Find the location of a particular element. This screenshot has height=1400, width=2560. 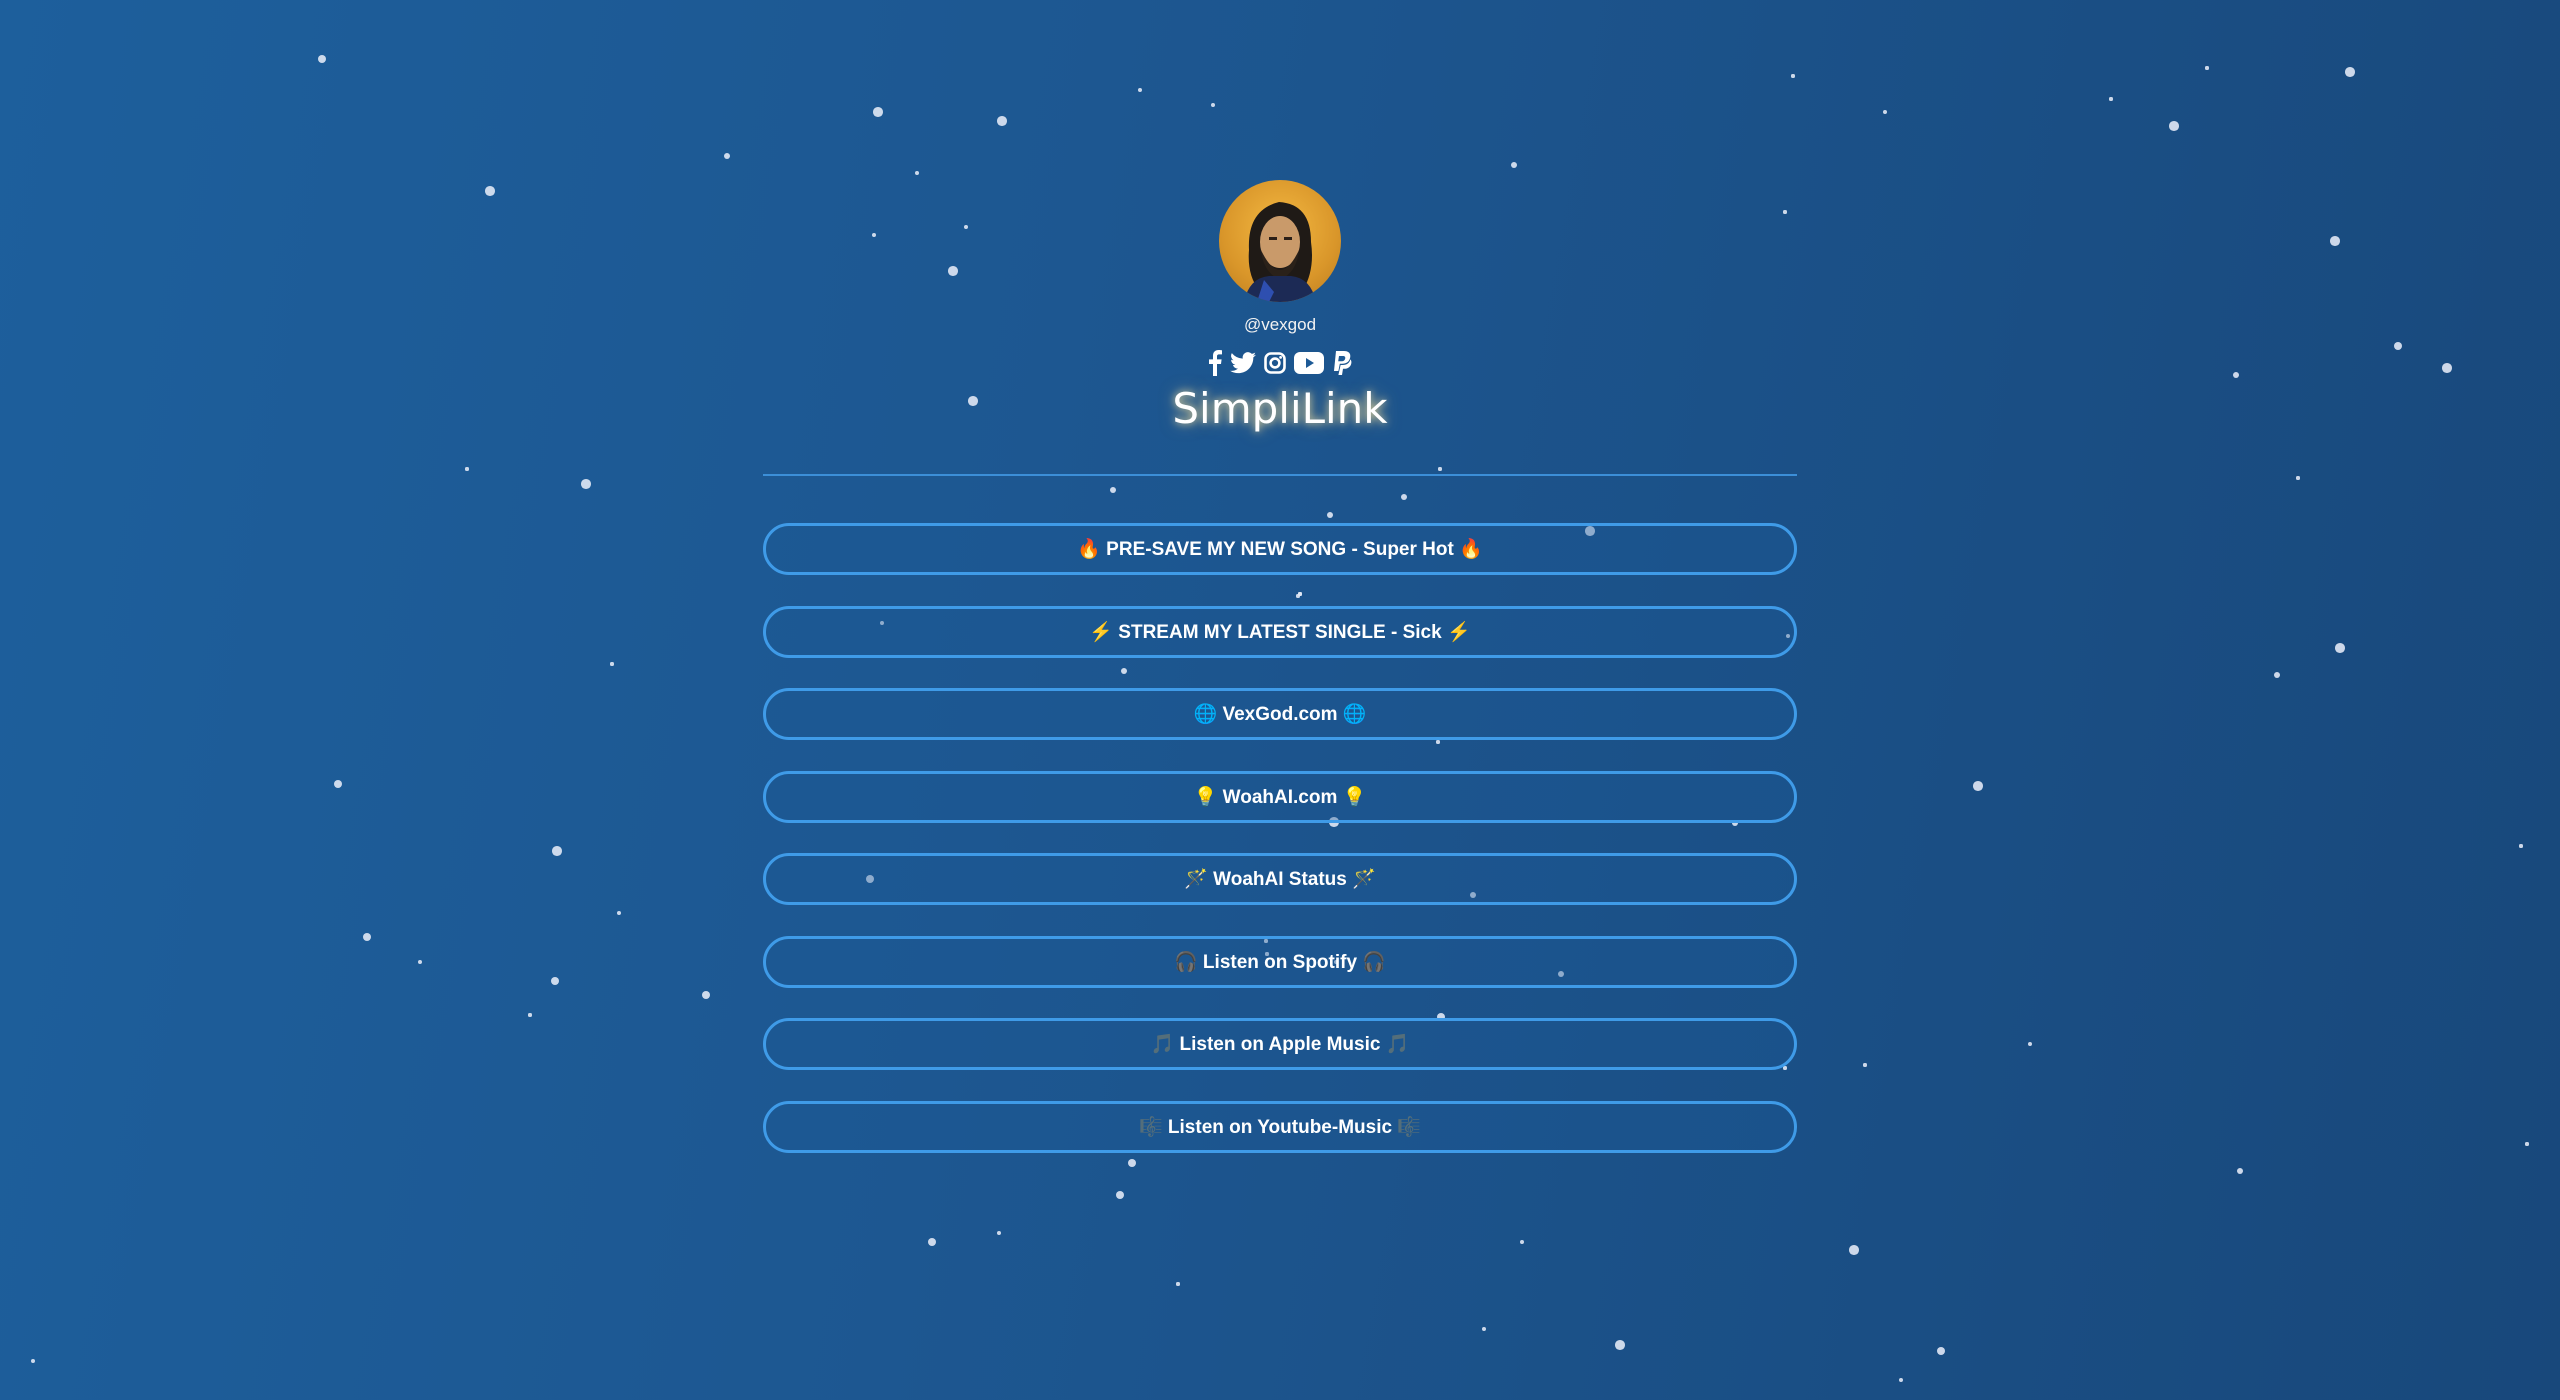

apple-music-link: 🎵 Listen on Apple Music 🎵 is located at coordinates (1280, 1044).